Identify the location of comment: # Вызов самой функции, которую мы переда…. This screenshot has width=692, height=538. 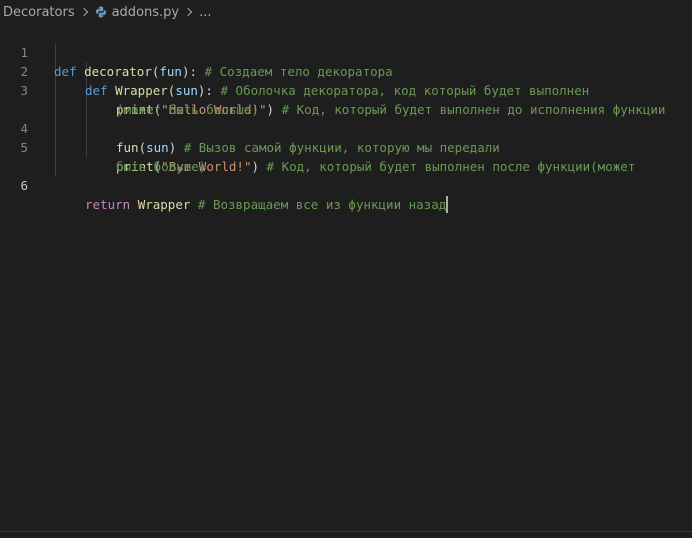
(341, 147).